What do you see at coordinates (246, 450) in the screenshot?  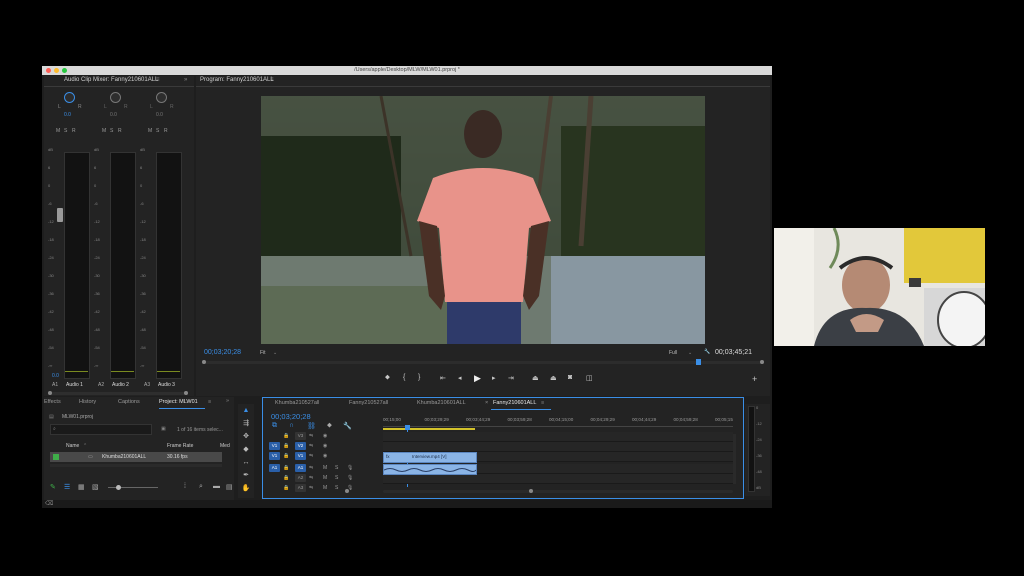 I see `razor-icon: ◆` at bounding box center [246, 450].